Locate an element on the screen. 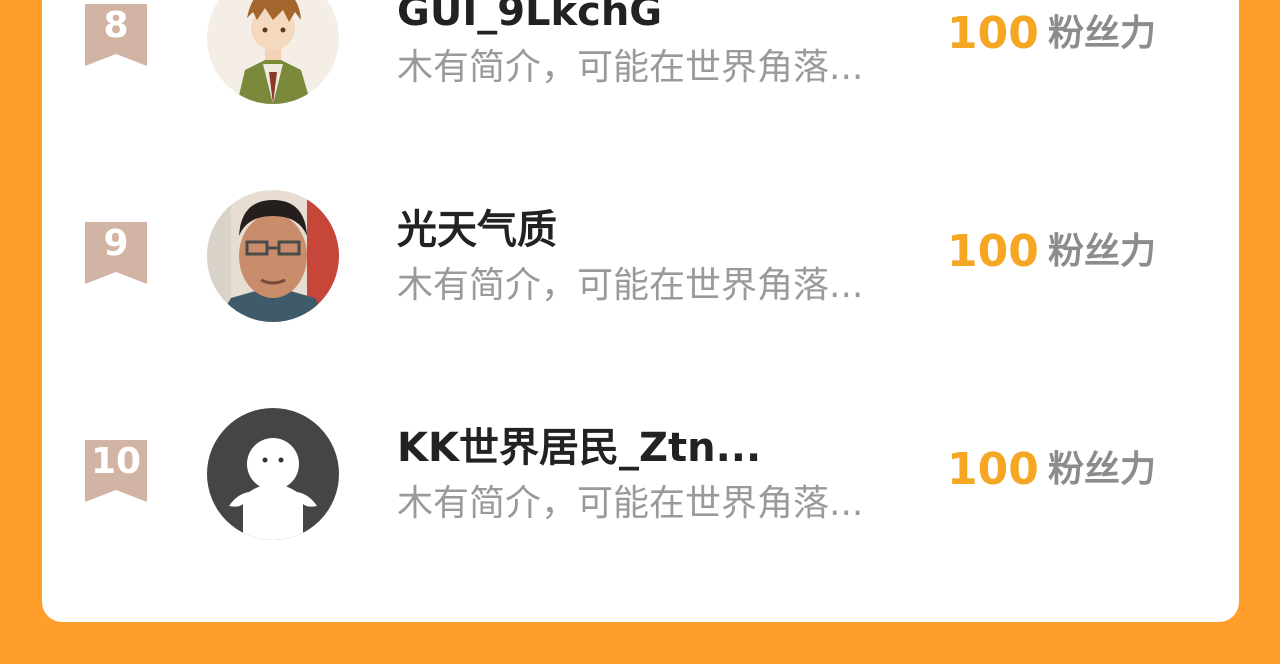  user-name: GUI_9LkchG is located at coordinates (529, 18).